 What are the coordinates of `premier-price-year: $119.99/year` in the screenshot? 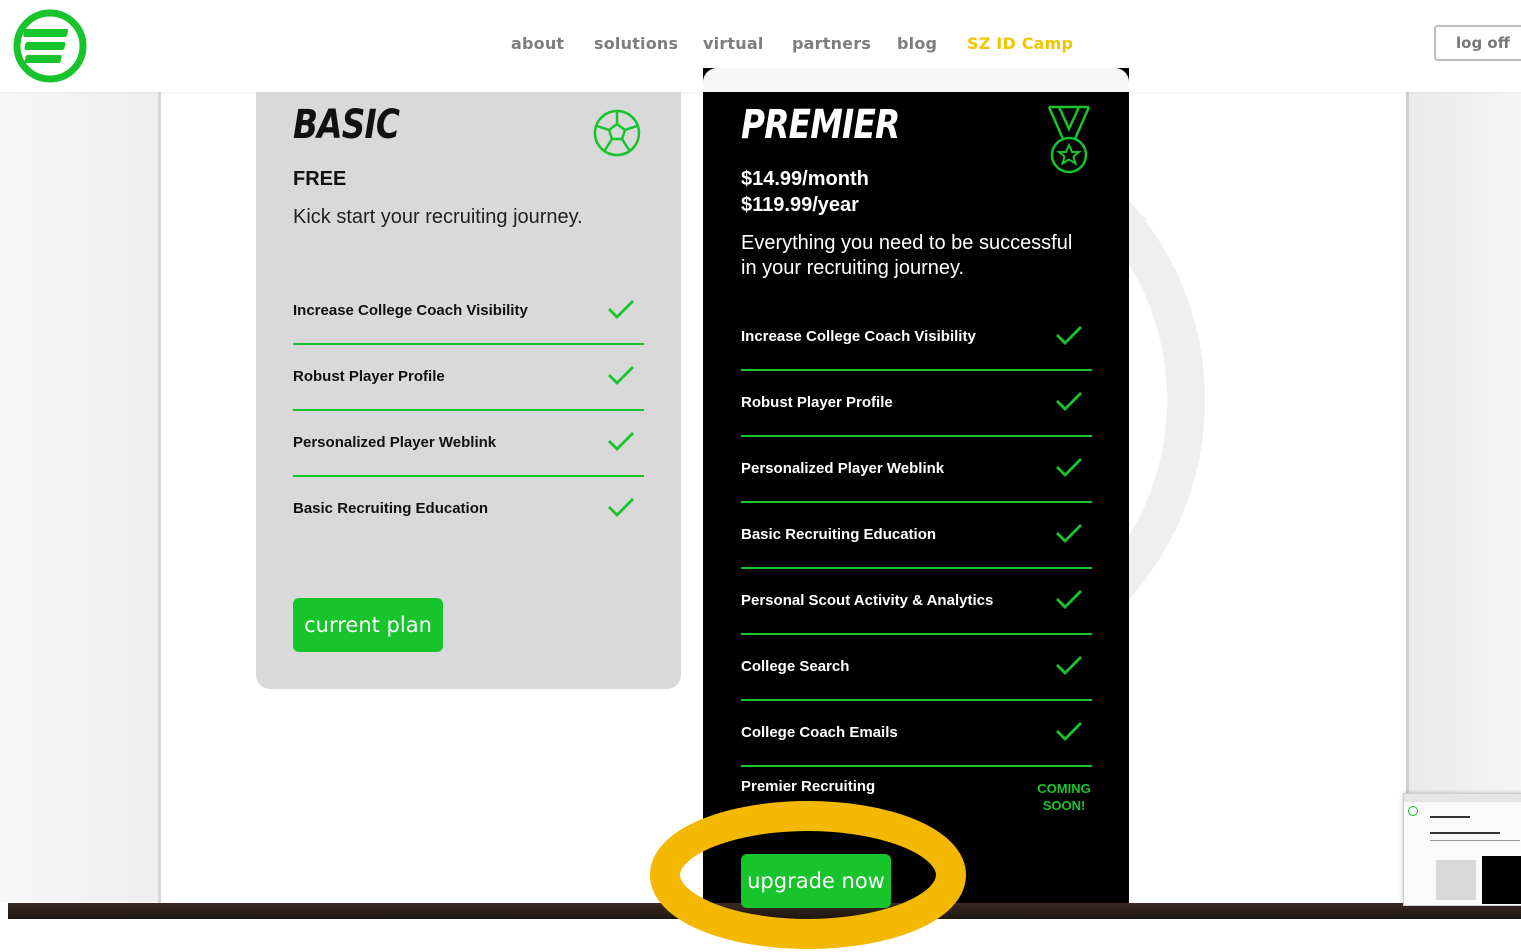 It's located at (800, 205).